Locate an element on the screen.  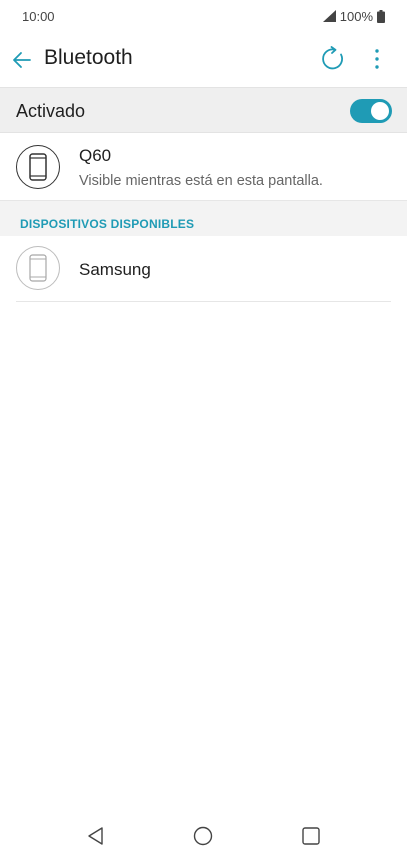
toggle-label: Activado is located at coordinates (51, 111).